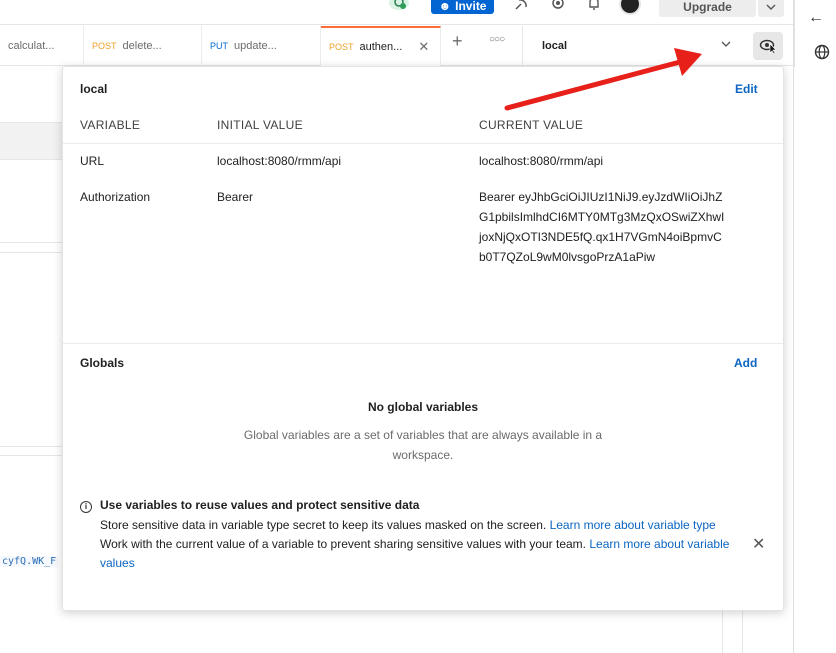 This screenshot has width=836, height=653. What do you see at coordinates (260, 125) in the screenshot?
I see `column-header-initial: INITIAL VALUE` at bounding box center [260, 125].